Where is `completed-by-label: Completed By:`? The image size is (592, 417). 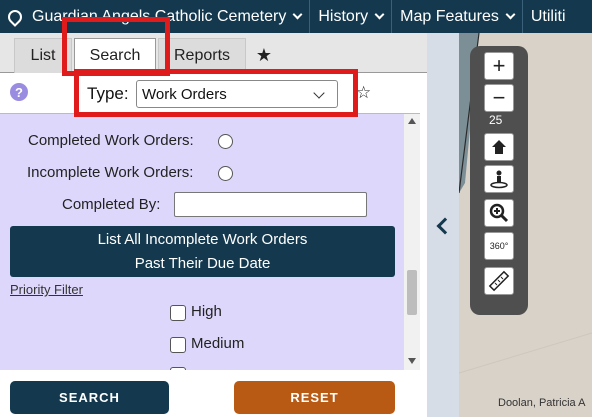 completed-by-label: Completed By: is located at coordinates (111, 204).